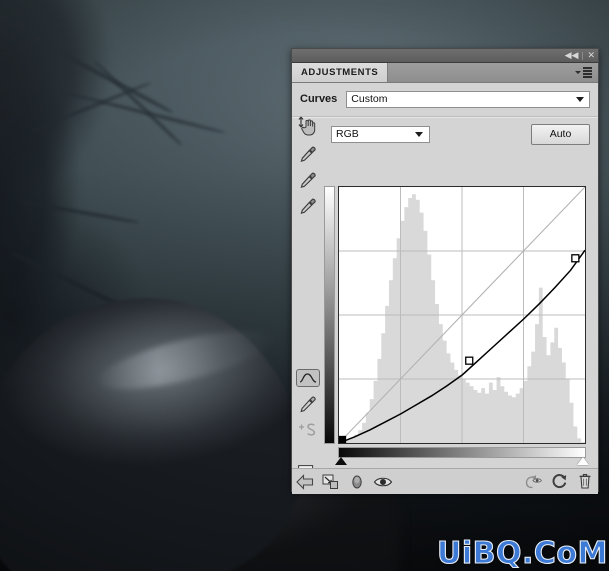 This screenshot has height=571, width=609. What do you see at coordinates (585, 481) in the screenshot?
I see `delete-adjustment-layer-icon` at bounding box center [585, 481].